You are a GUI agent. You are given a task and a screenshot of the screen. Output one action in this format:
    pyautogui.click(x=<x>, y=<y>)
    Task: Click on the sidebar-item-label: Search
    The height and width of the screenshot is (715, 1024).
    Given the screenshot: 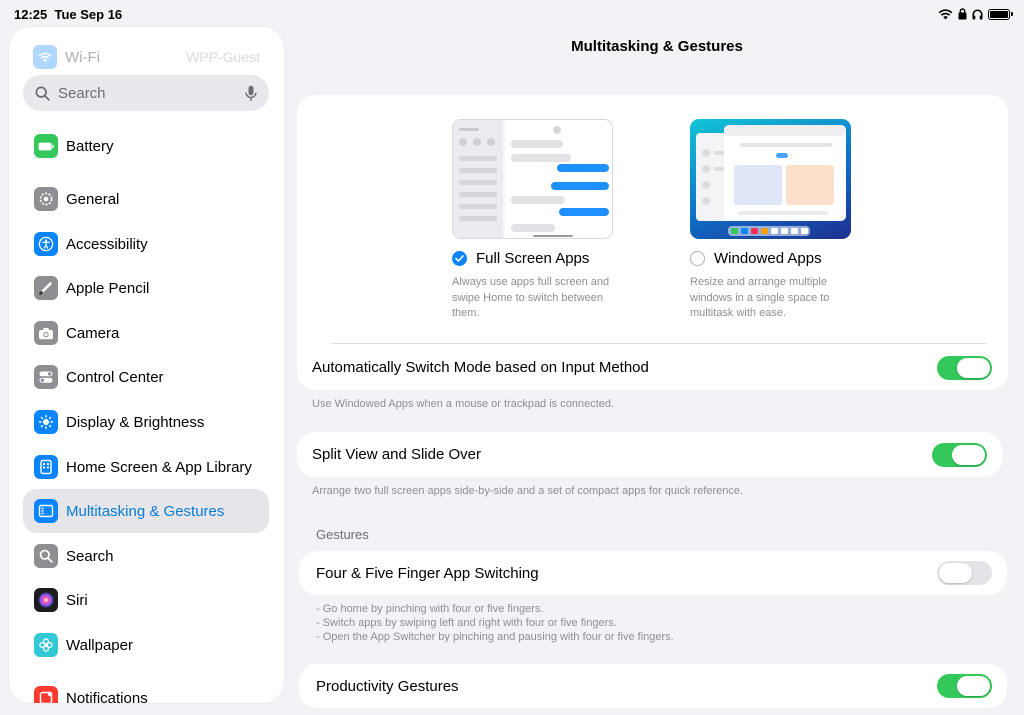 What is the action you would take?
    pyautogui.click(x=90, y=556)
    